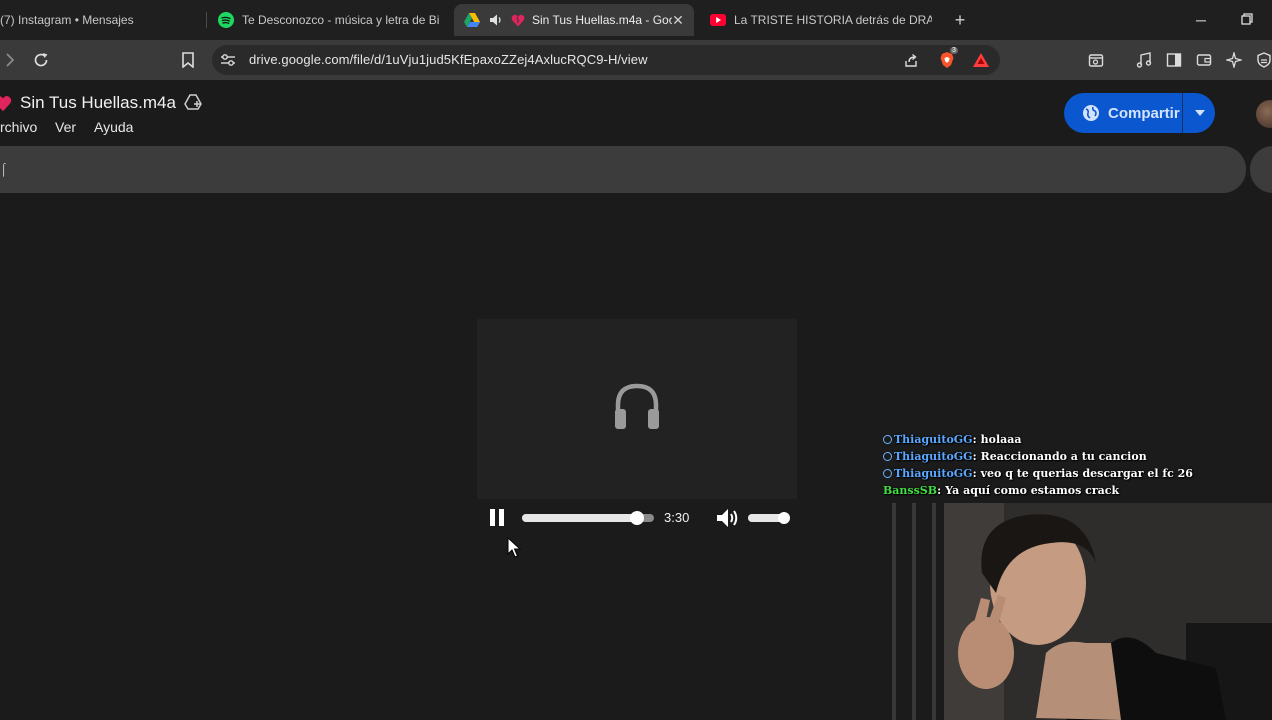 The width and height of the screenshot is (1272, 720). I want to click on time-display: 3:30, so click(677, 517).